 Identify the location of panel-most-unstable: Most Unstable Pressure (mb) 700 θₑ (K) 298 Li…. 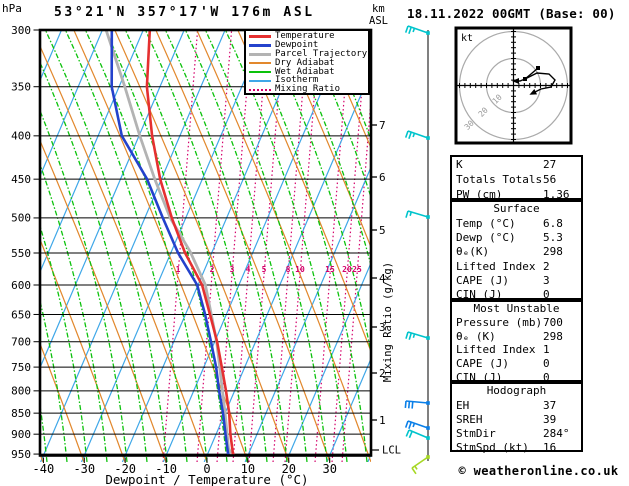
(516, 342).